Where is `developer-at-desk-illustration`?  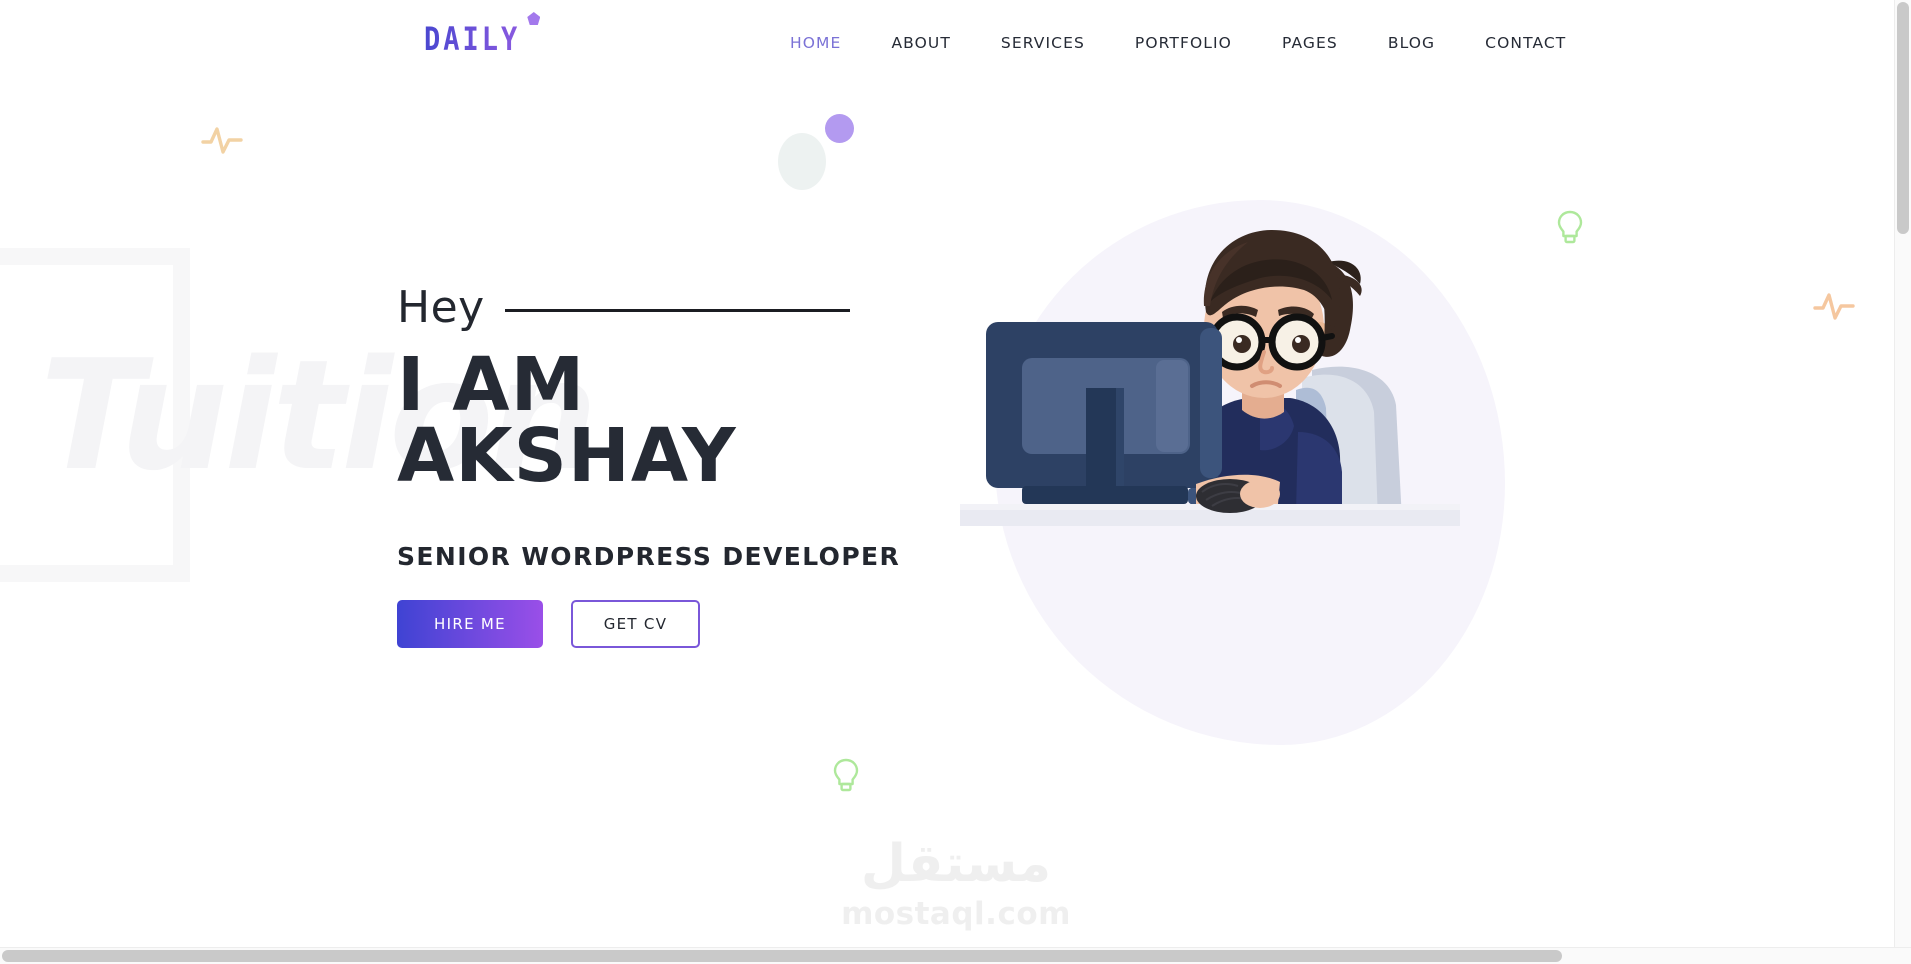
developer-at-desk-illustration is located at coordinates (1250, 400).